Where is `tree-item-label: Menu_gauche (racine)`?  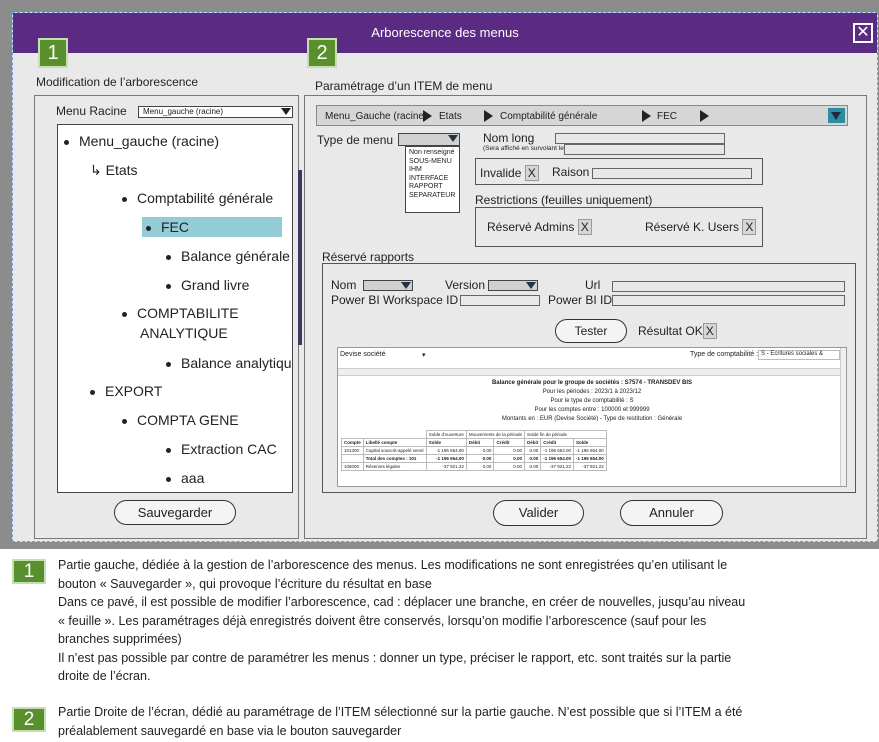
tree-item-label: Menu_gauche (racine) is located at coordinates (149, 141).